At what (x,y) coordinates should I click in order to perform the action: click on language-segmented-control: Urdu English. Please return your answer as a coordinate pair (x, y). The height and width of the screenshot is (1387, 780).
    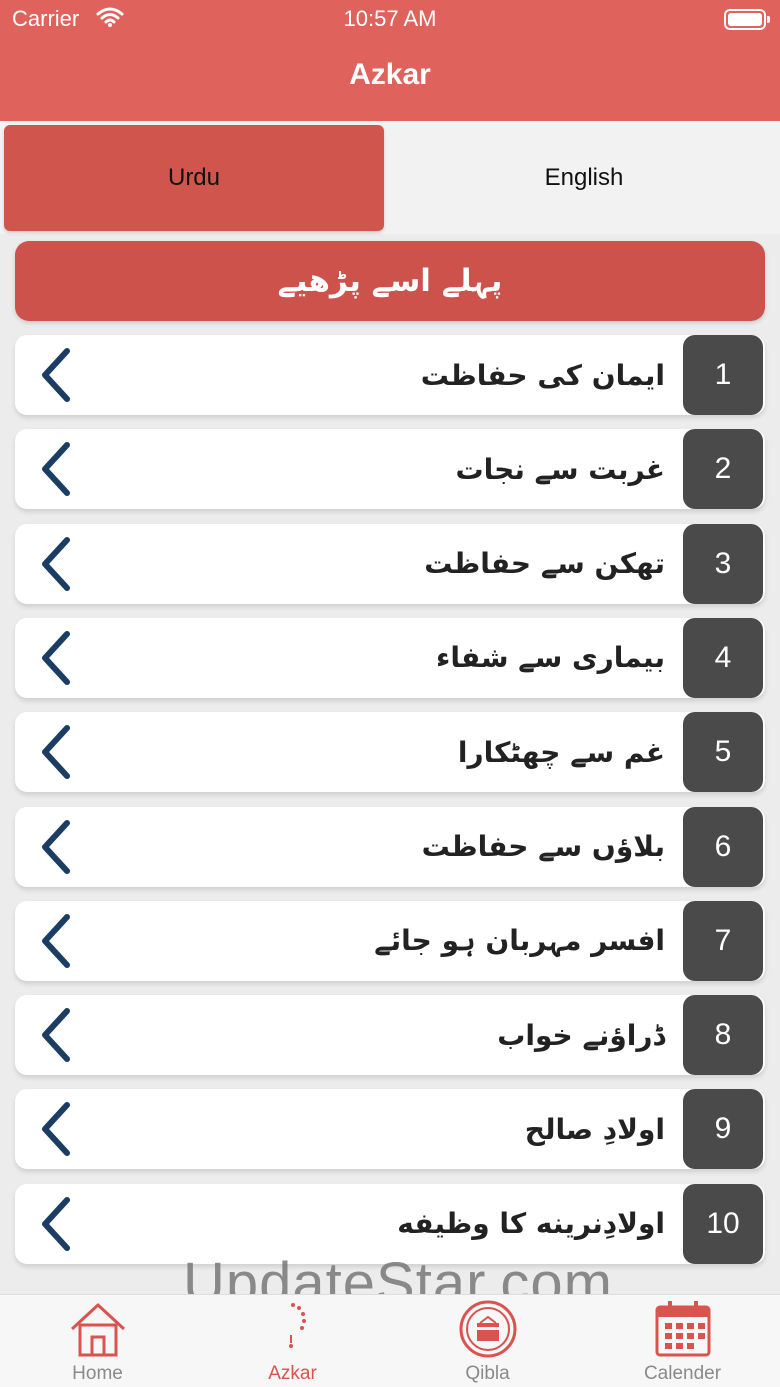
    Looking at the image, I should click on (390, 177).